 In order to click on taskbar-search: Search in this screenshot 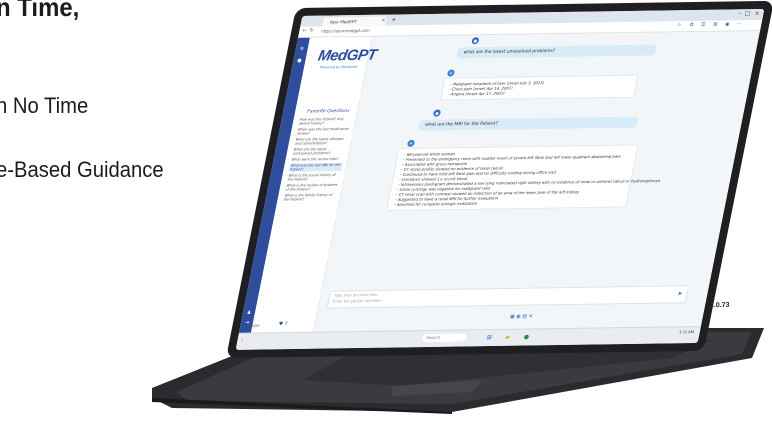, I will do `click(444, 338)`.